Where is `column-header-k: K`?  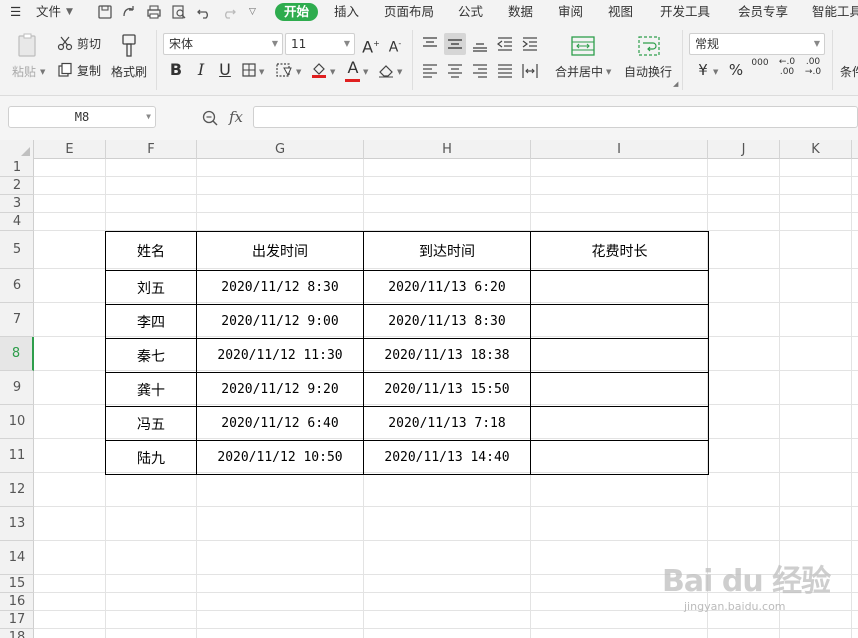 column-header-k: K is located at coordinates (816, 149).